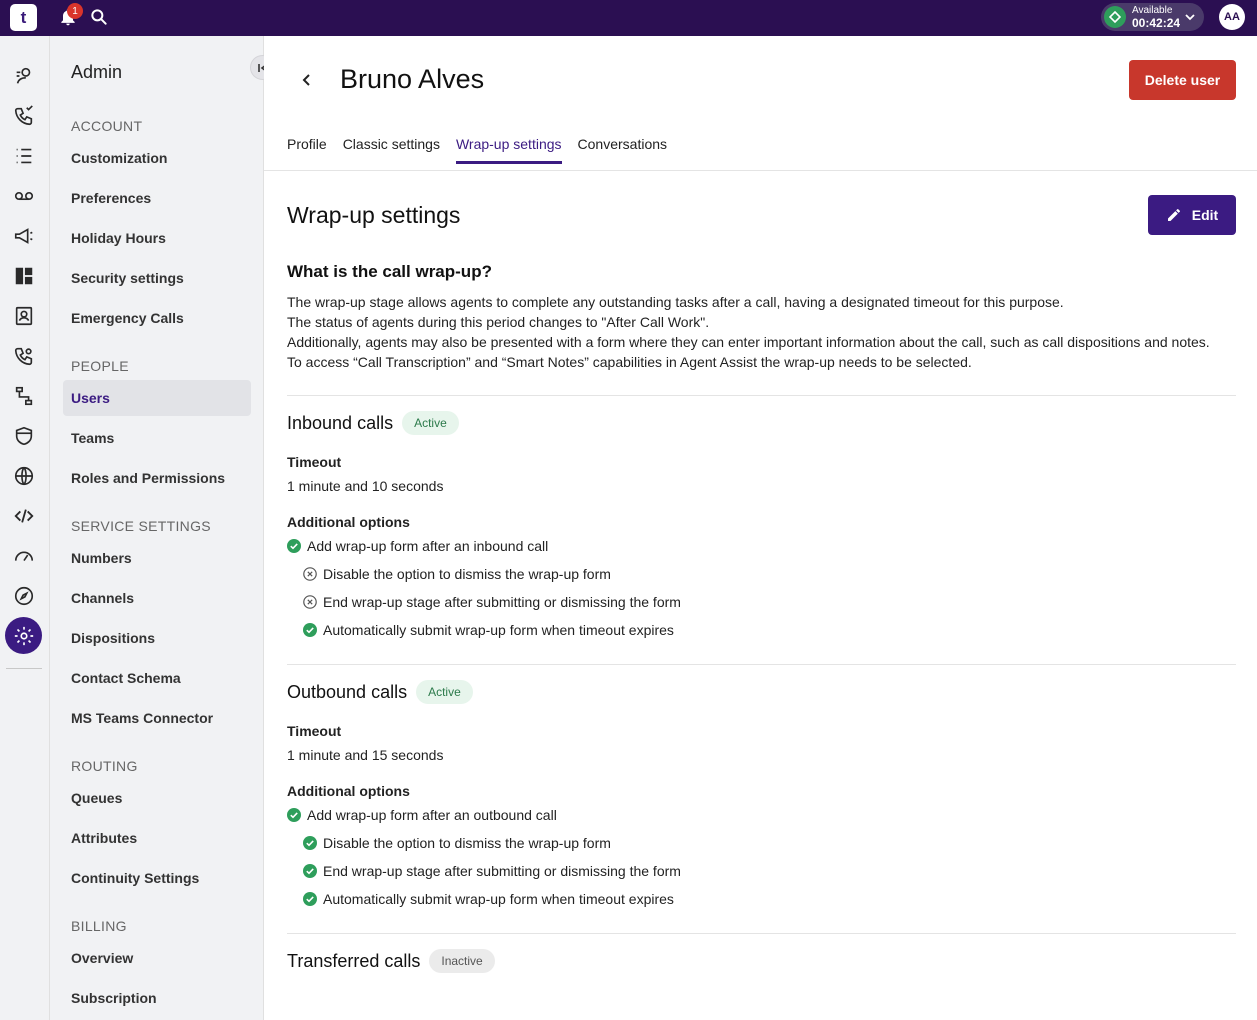 Image resolution: width=1257 pixels, height=1020 pixels. I want to click on section-title: Wrap-up settings, so click(374, 215).